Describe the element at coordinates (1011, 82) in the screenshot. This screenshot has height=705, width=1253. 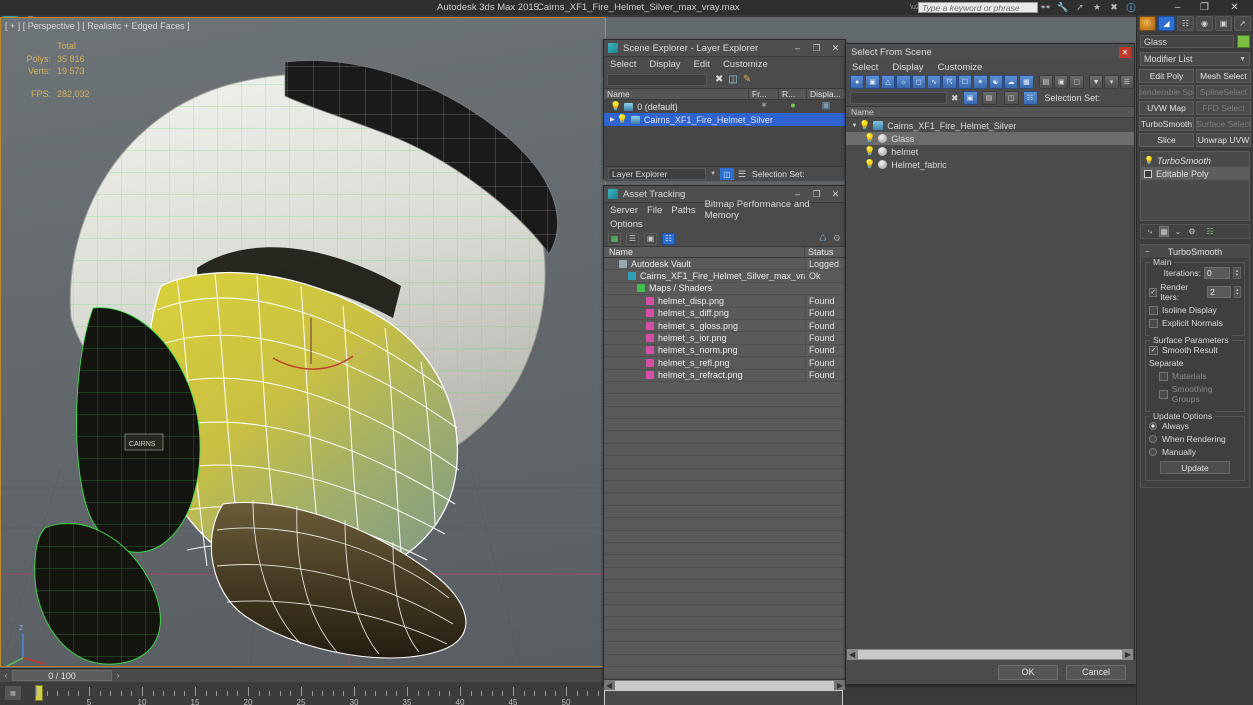
I see `filter-particles-icon: ☁` at that location.